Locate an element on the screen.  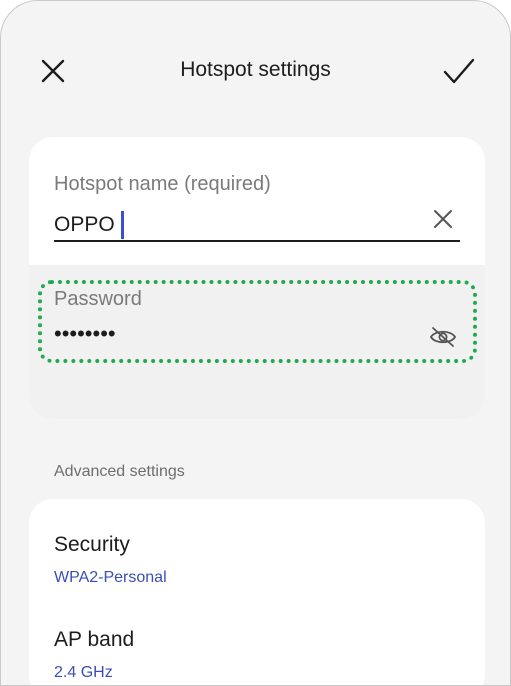
clear-name-button is located at coordinates (443, 219).